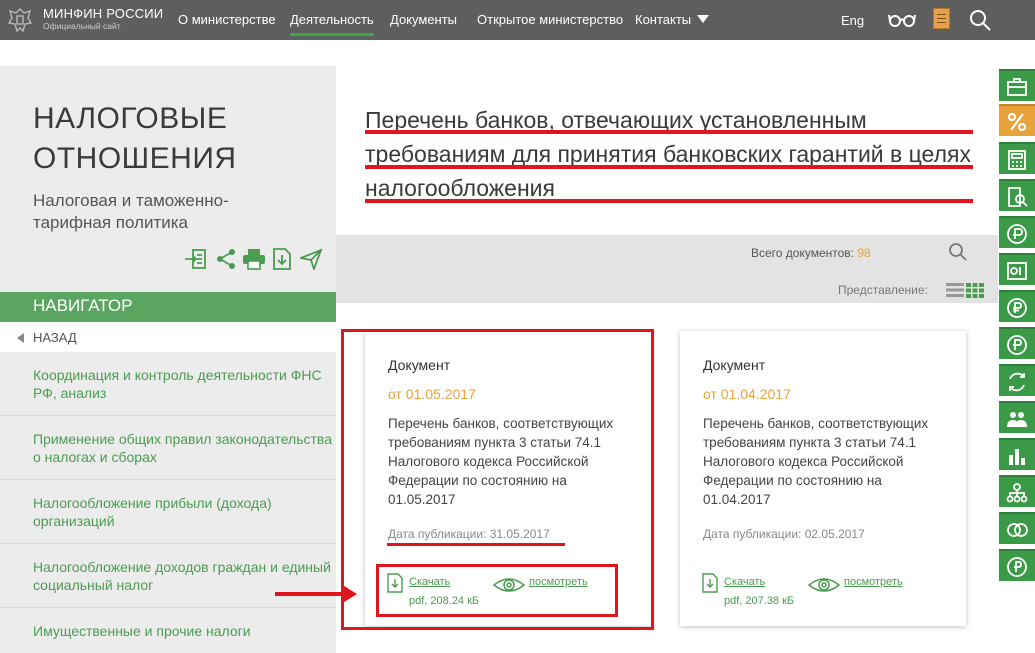 The height and width of the screenshot is (653, 1035). I want to click on rail-calculator, so click(1017, 158).